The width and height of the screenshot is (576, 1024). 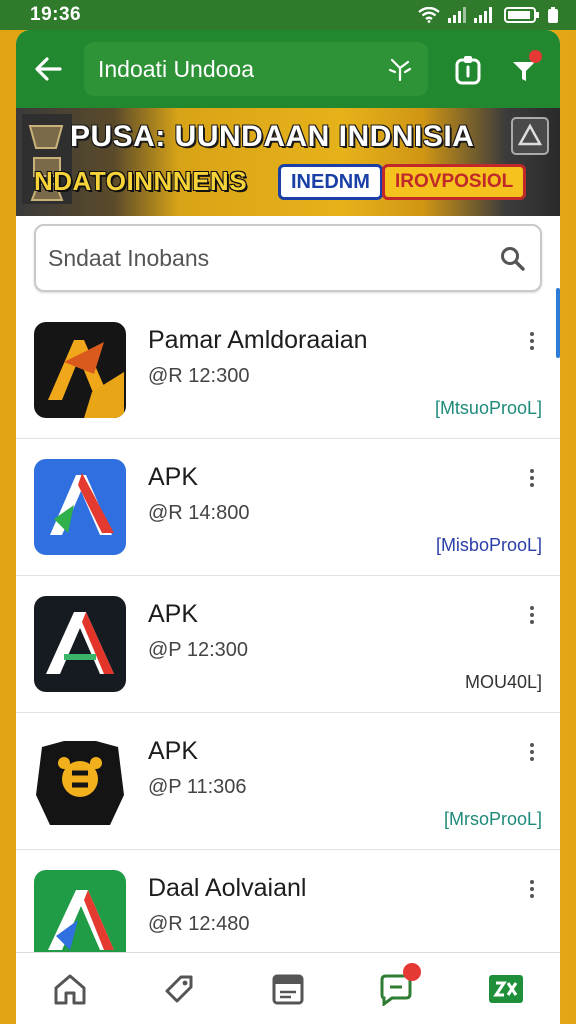 I want to click on chat-notification-badge, so click(x=411, y=971).